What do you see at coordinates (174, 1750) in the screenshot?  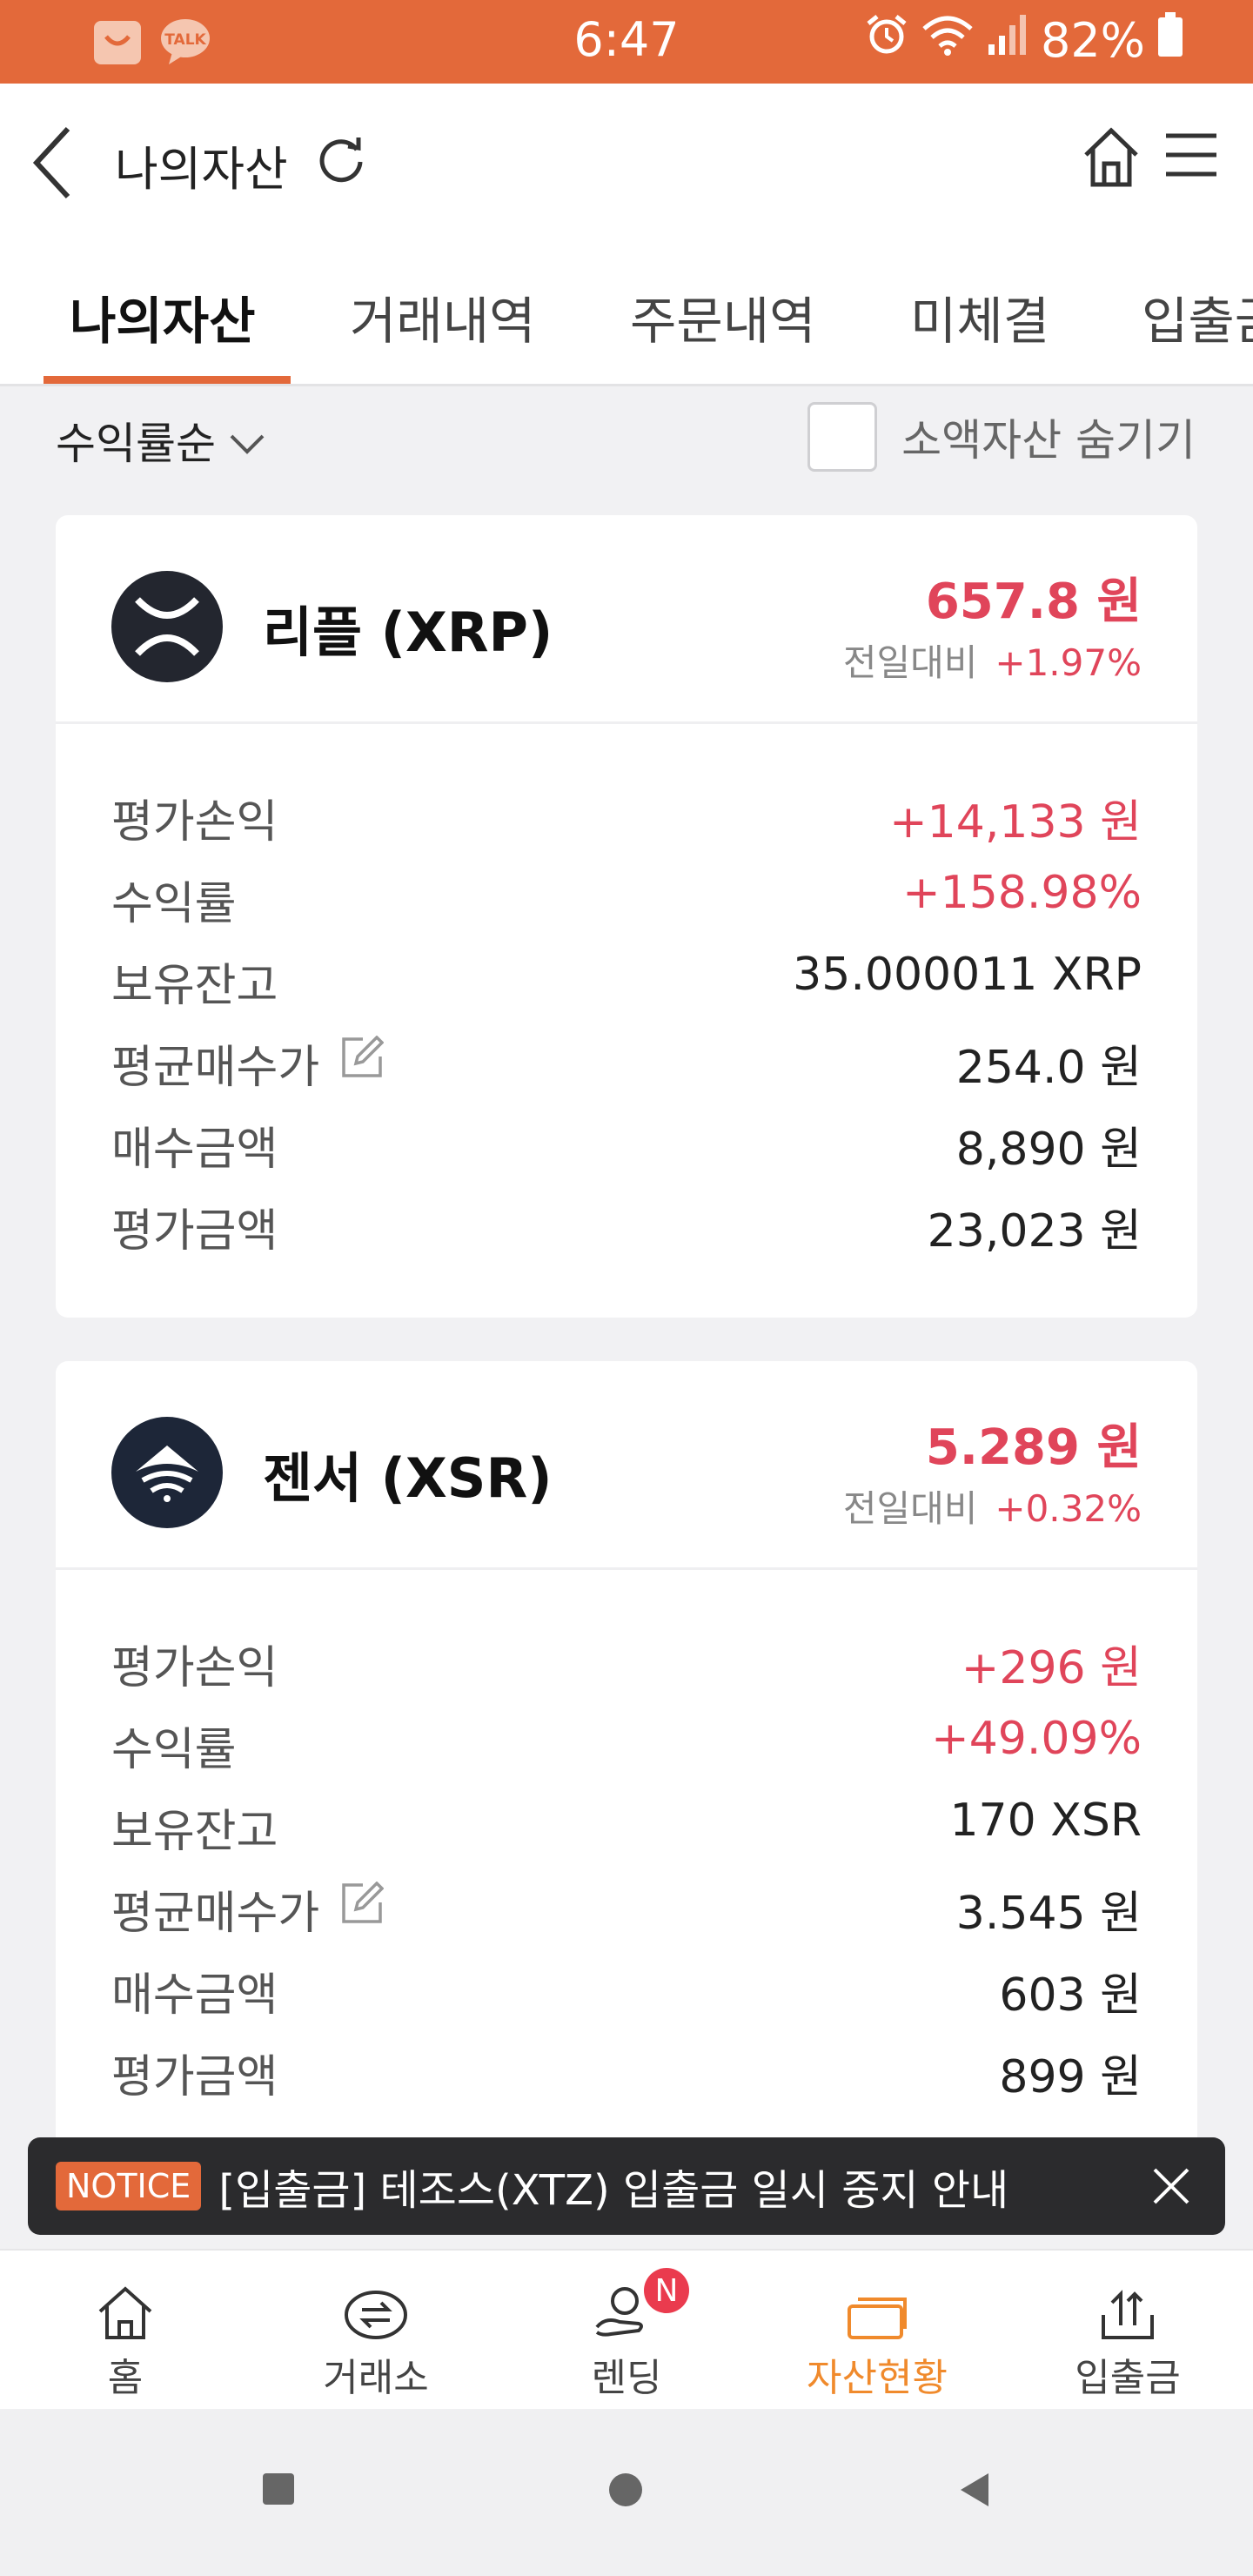 I see `detail-label: 수익률` at bounding box center [174, 1750].